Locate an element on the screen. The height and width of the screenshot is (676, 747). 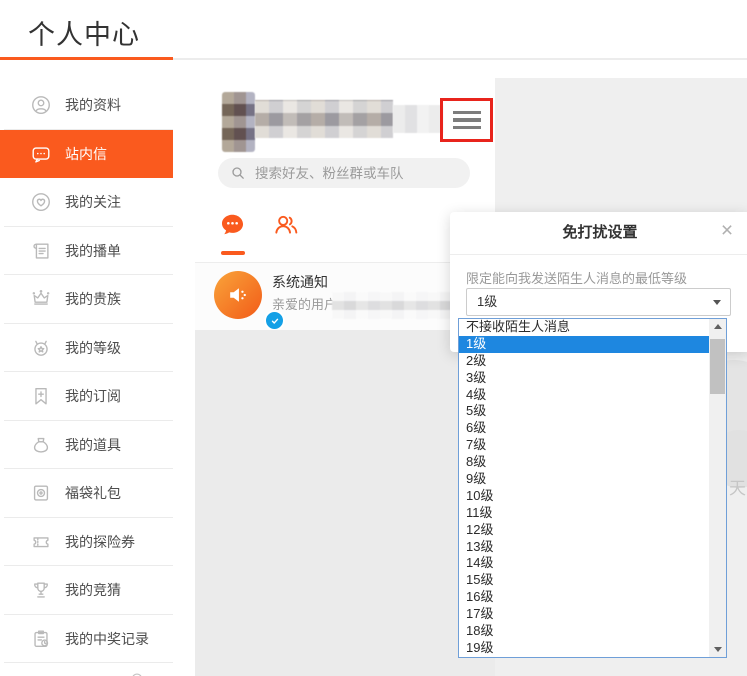
min-level-field-label: 限定能向我发送陌生人消息的最低等级 is located at coordinates (577, 278).